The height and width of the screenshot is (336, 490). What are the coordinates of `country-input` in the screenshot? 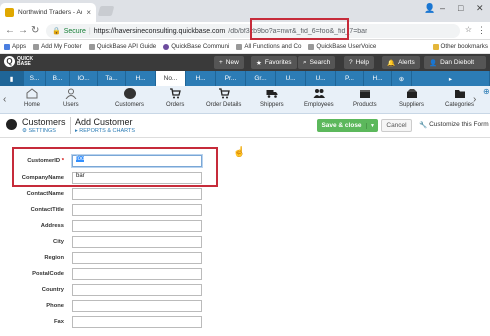 It's located at (137, 290).